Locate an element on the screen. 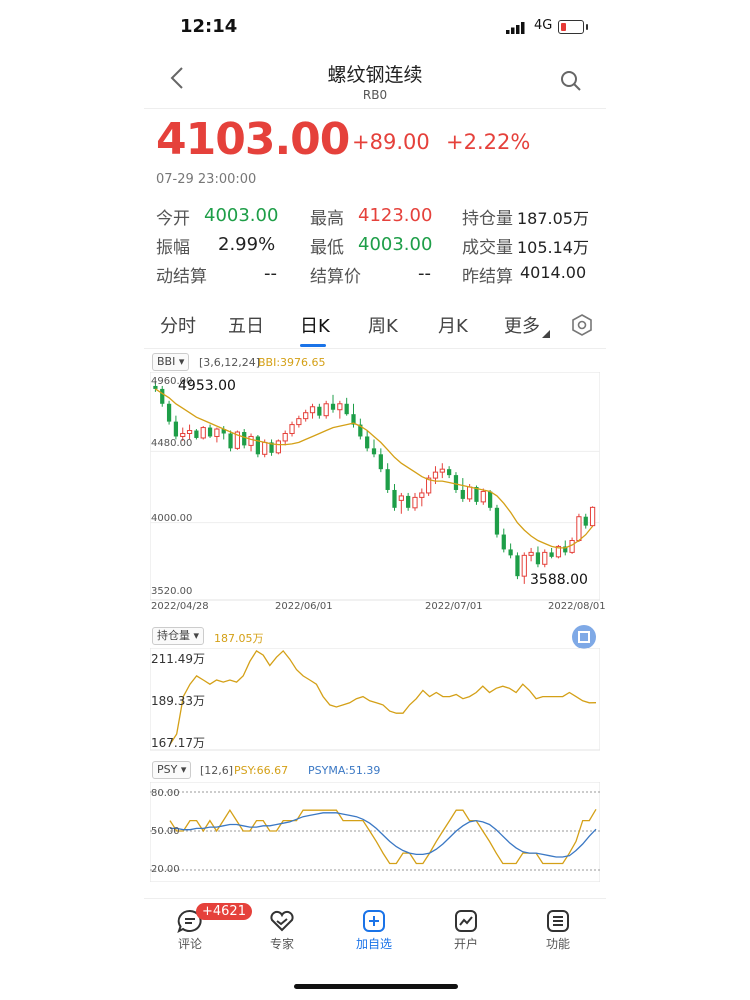  psy-ytick: 80.00 is located at coordinates (165, 793).